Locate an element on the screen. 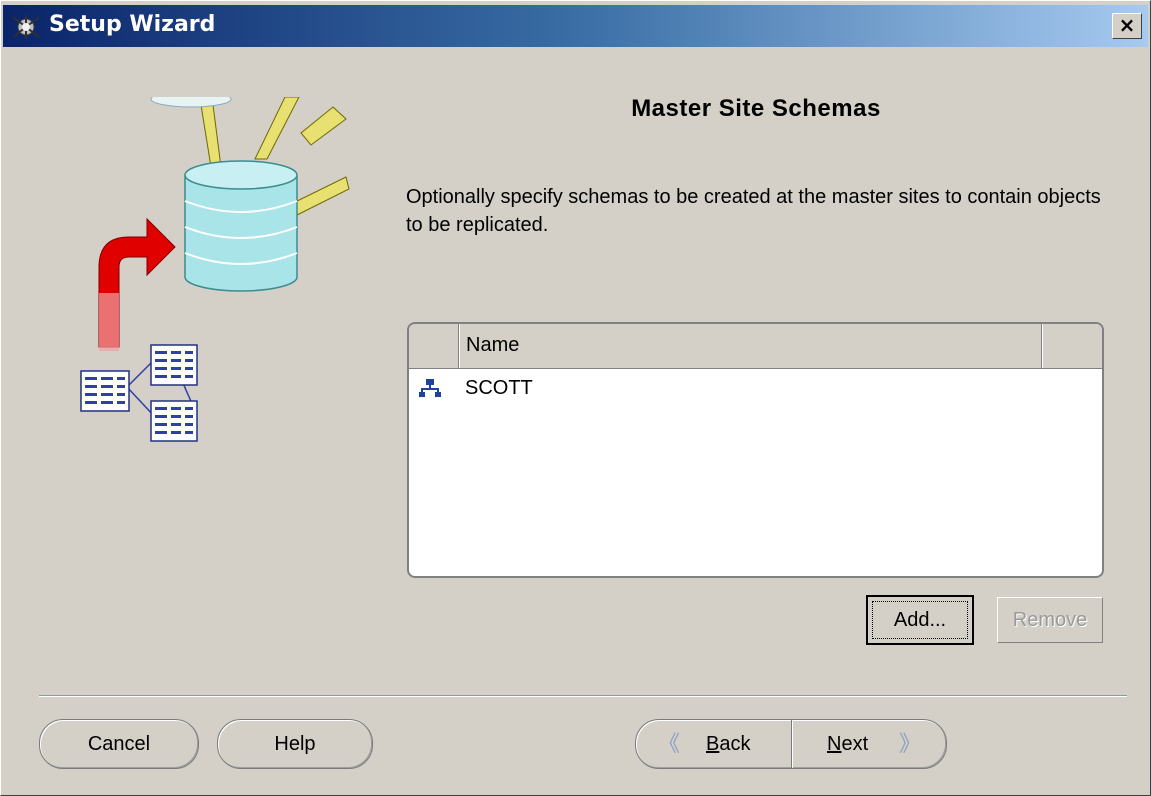 This screenshot has width=1151, height=796. title-bar: Setup Wizard × is located at coordinates (575, 26).